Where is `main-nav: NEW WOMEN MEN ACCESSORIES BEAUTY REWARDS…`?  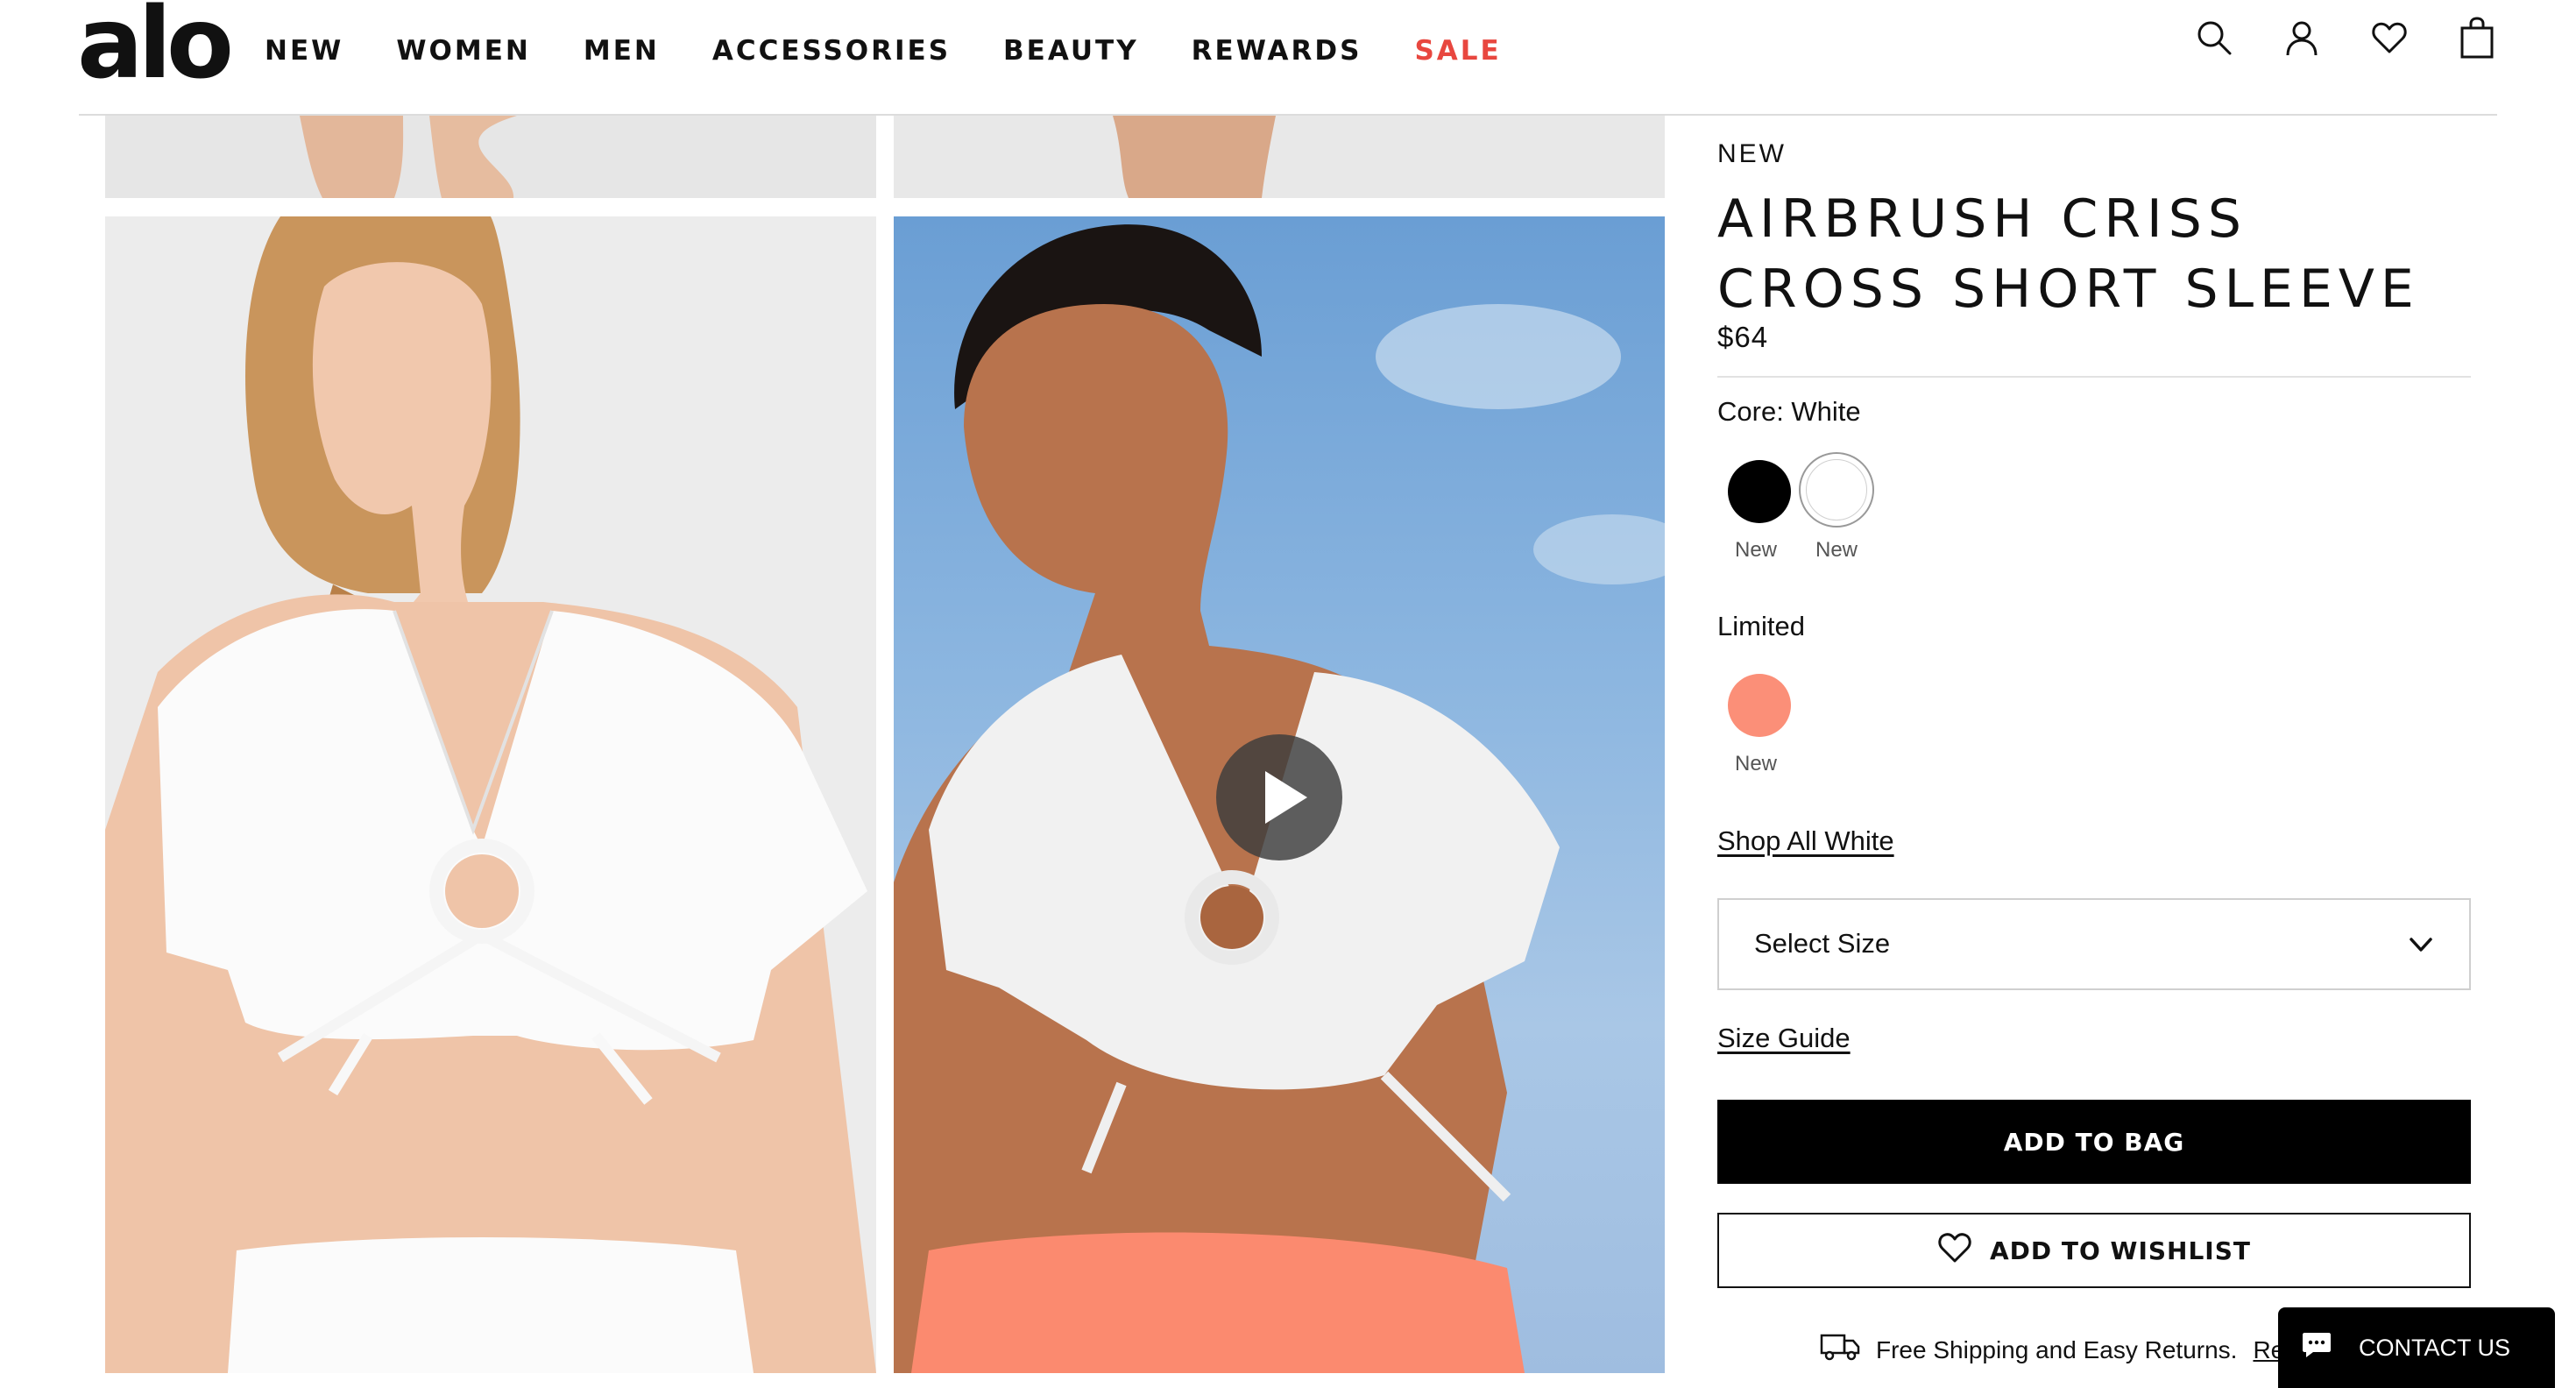 main-nav: NEW WOMEN MEN ACCESSORIES BEAUTY REWARDS… is located at coordinates (909, 51).